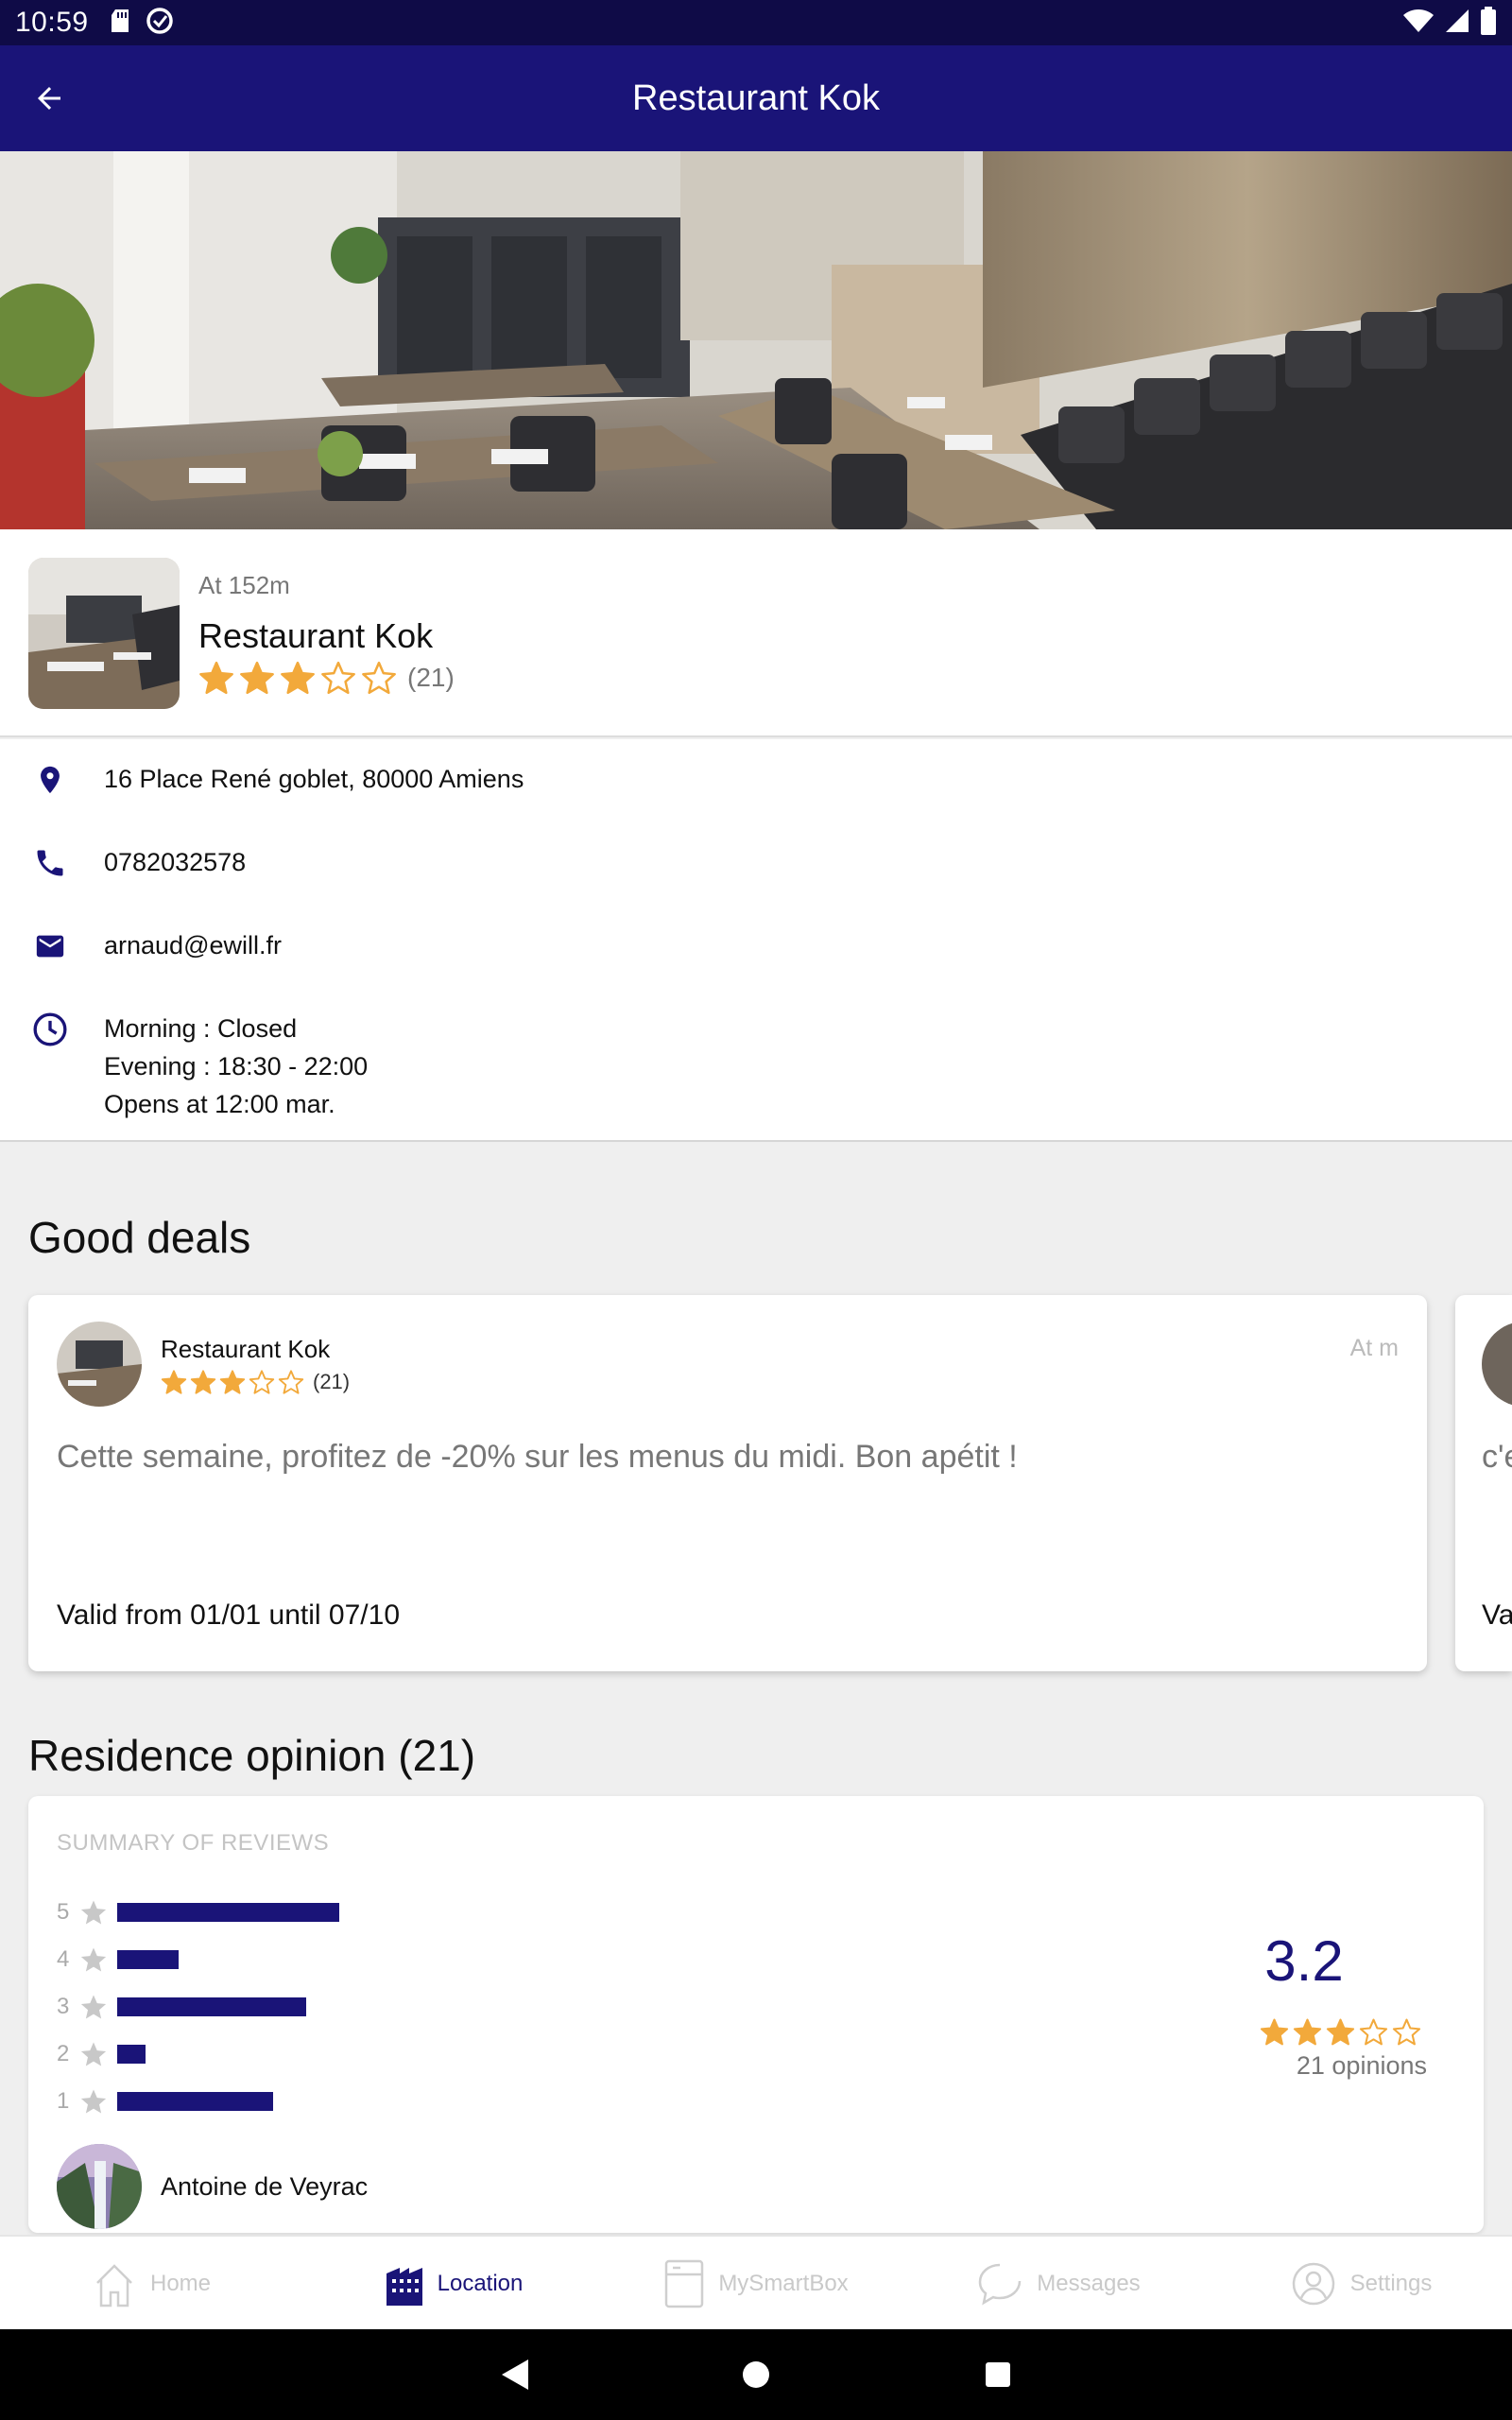 The width and height of the screenshot is (1512, 2420). I want to click on hours-next-open: Opens at 12:00 mar., so click(219, 1104).